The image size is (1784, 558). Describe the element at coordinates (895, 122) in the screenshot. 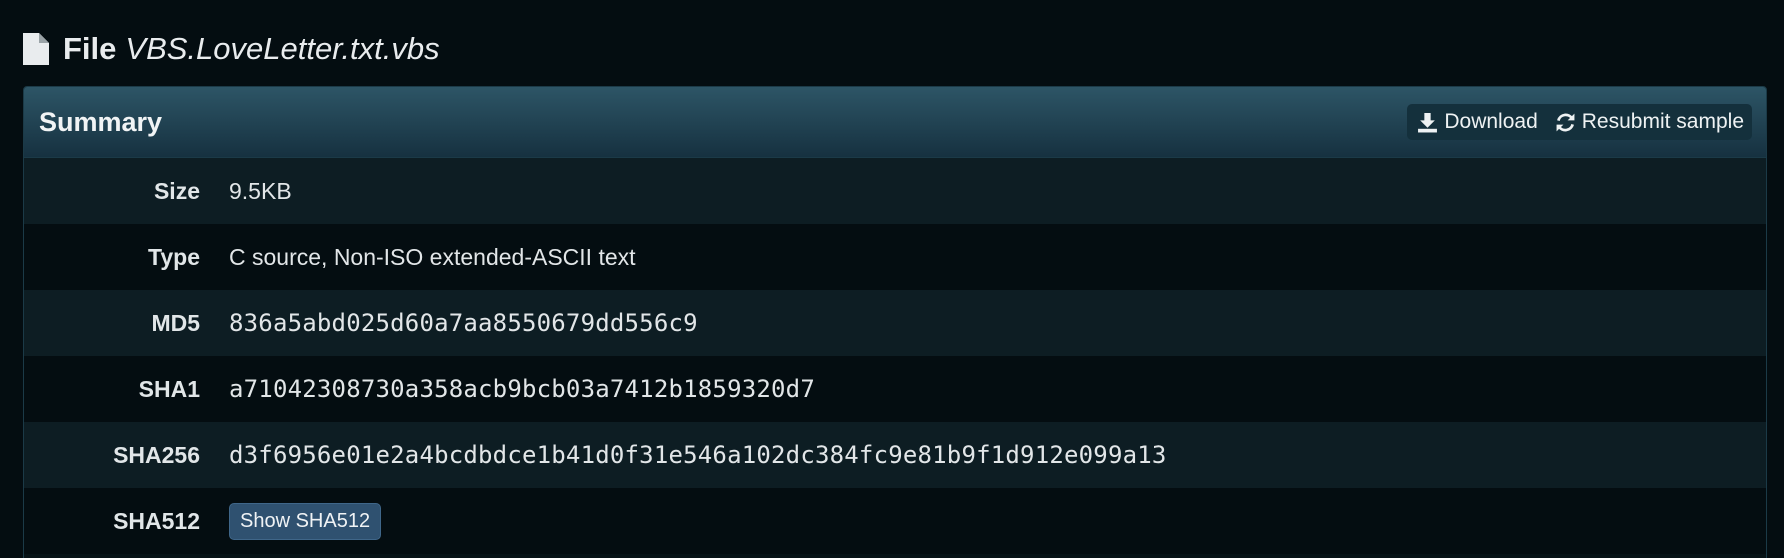

I see `summary-heading: Summary Download Resubmit sample` at that location.